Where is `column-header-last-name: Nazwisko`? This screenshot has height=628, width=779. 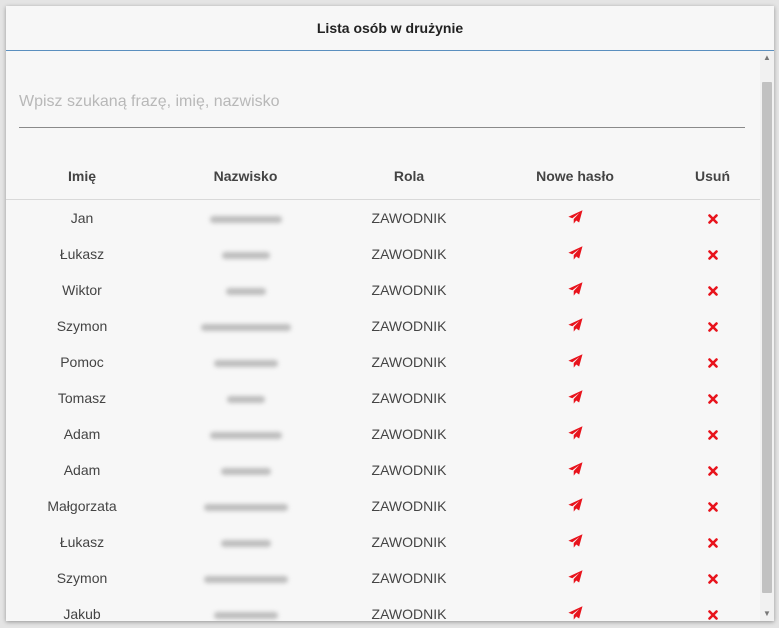
column-header-last-name: Nazwisko is located at coordinates (245, 176).